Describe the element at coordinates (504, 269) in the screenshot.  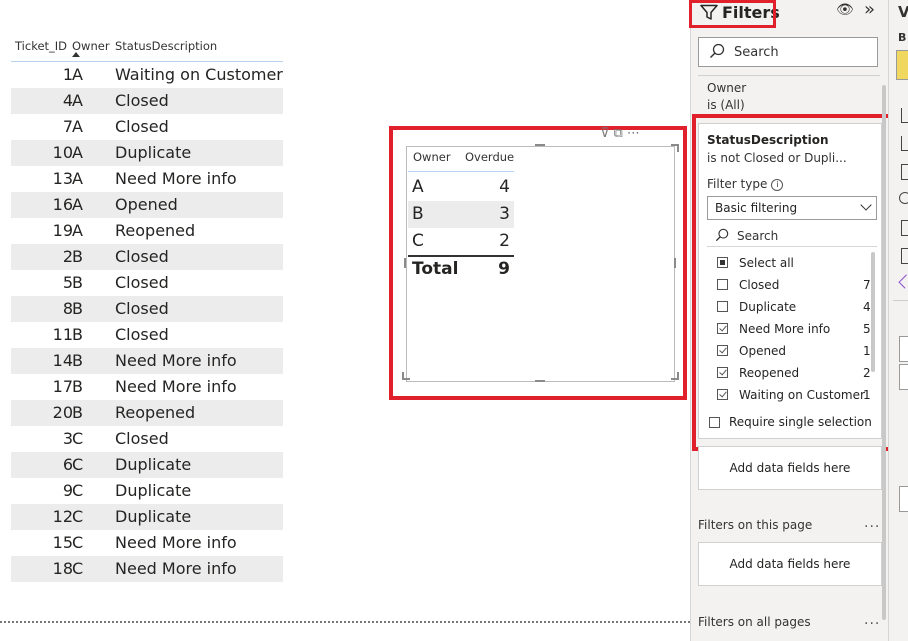
I see `total-value: 9` at that location.